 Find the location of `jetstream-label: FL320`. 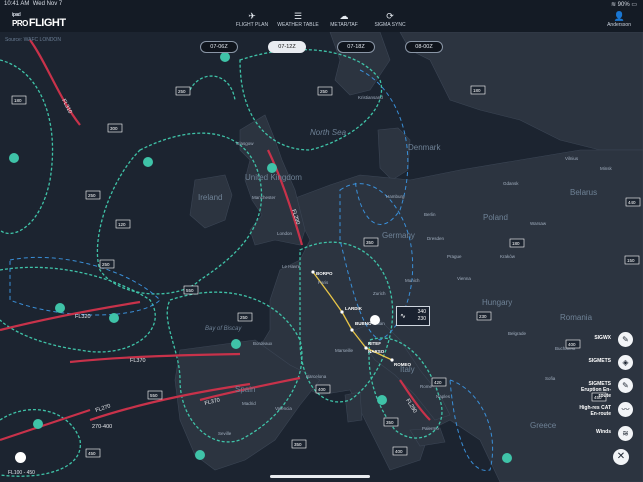

jetstream-label: FL320 is located at coordinates (83, 317).